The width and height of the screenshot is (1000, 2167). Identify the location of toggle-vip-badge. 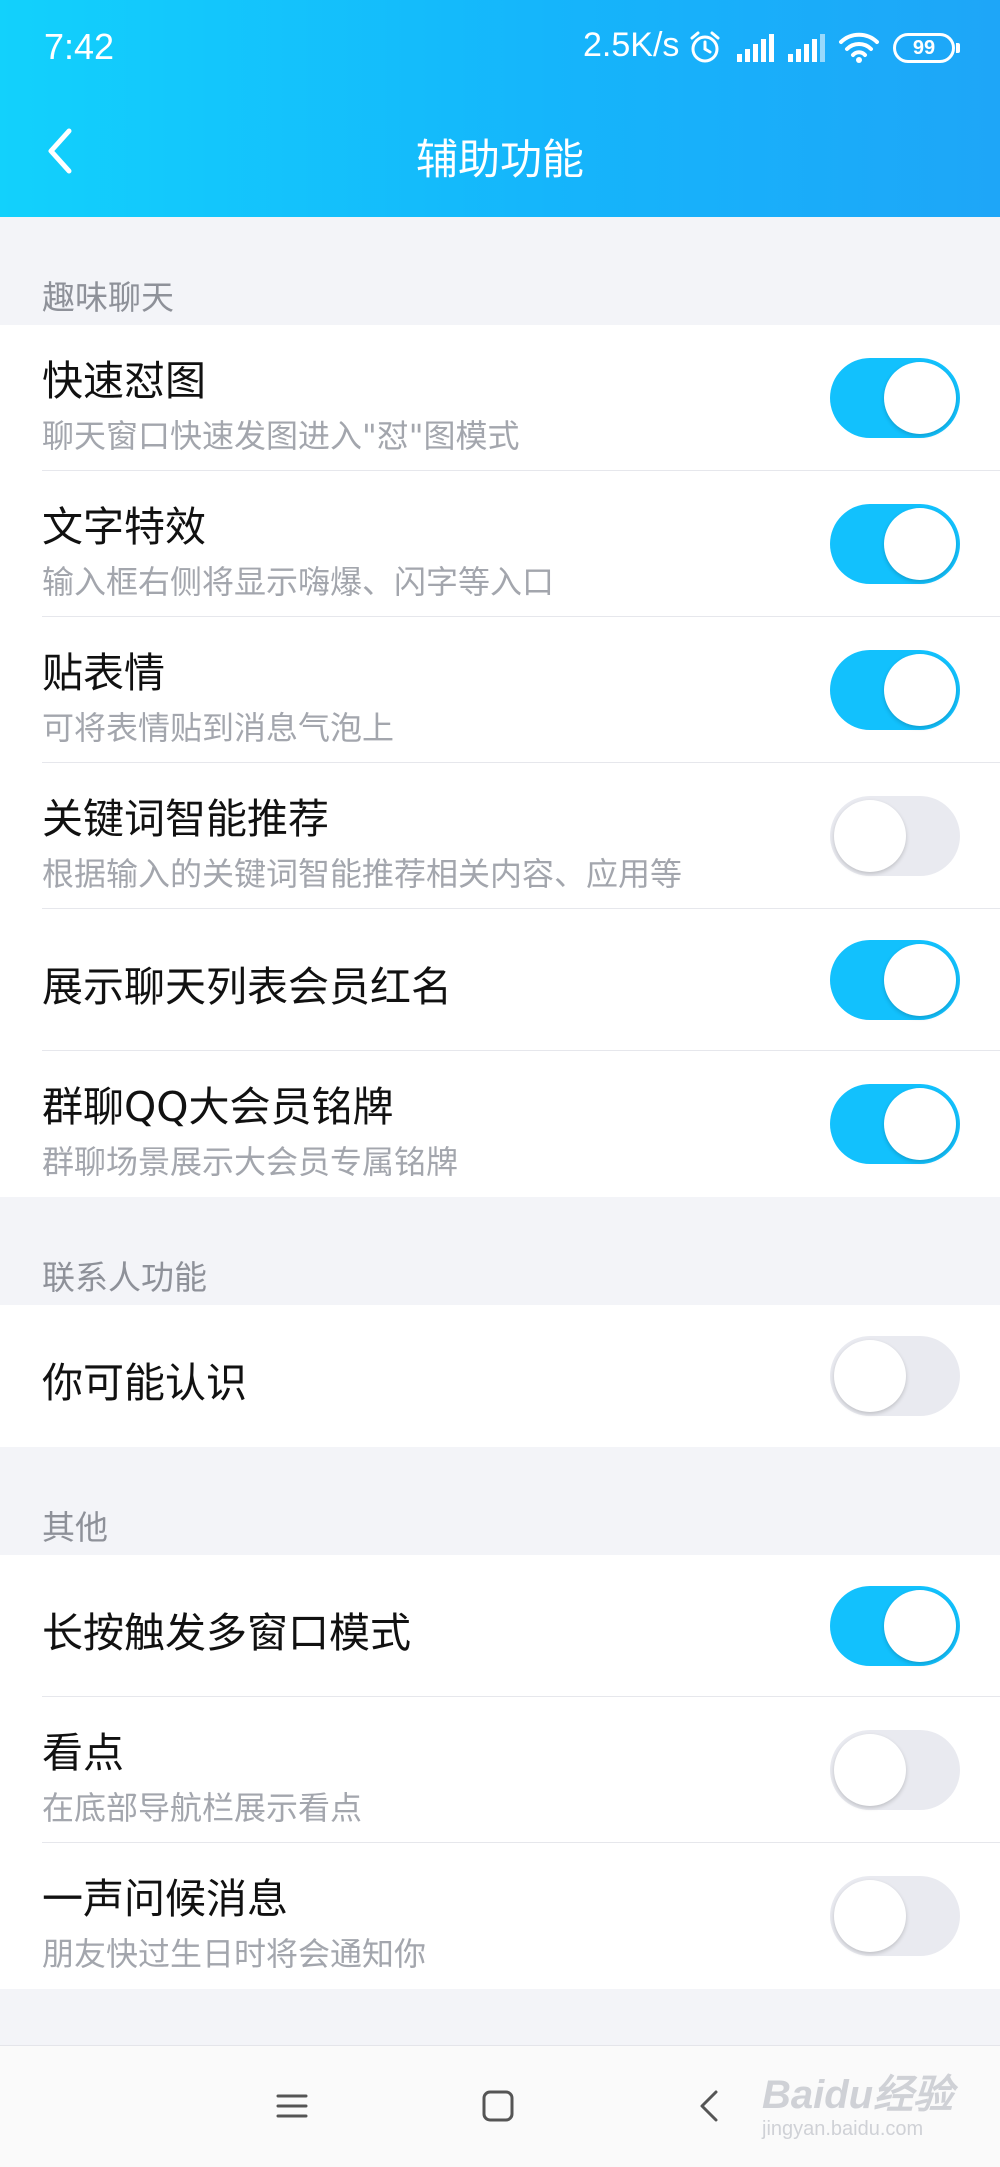
(895, 1124).